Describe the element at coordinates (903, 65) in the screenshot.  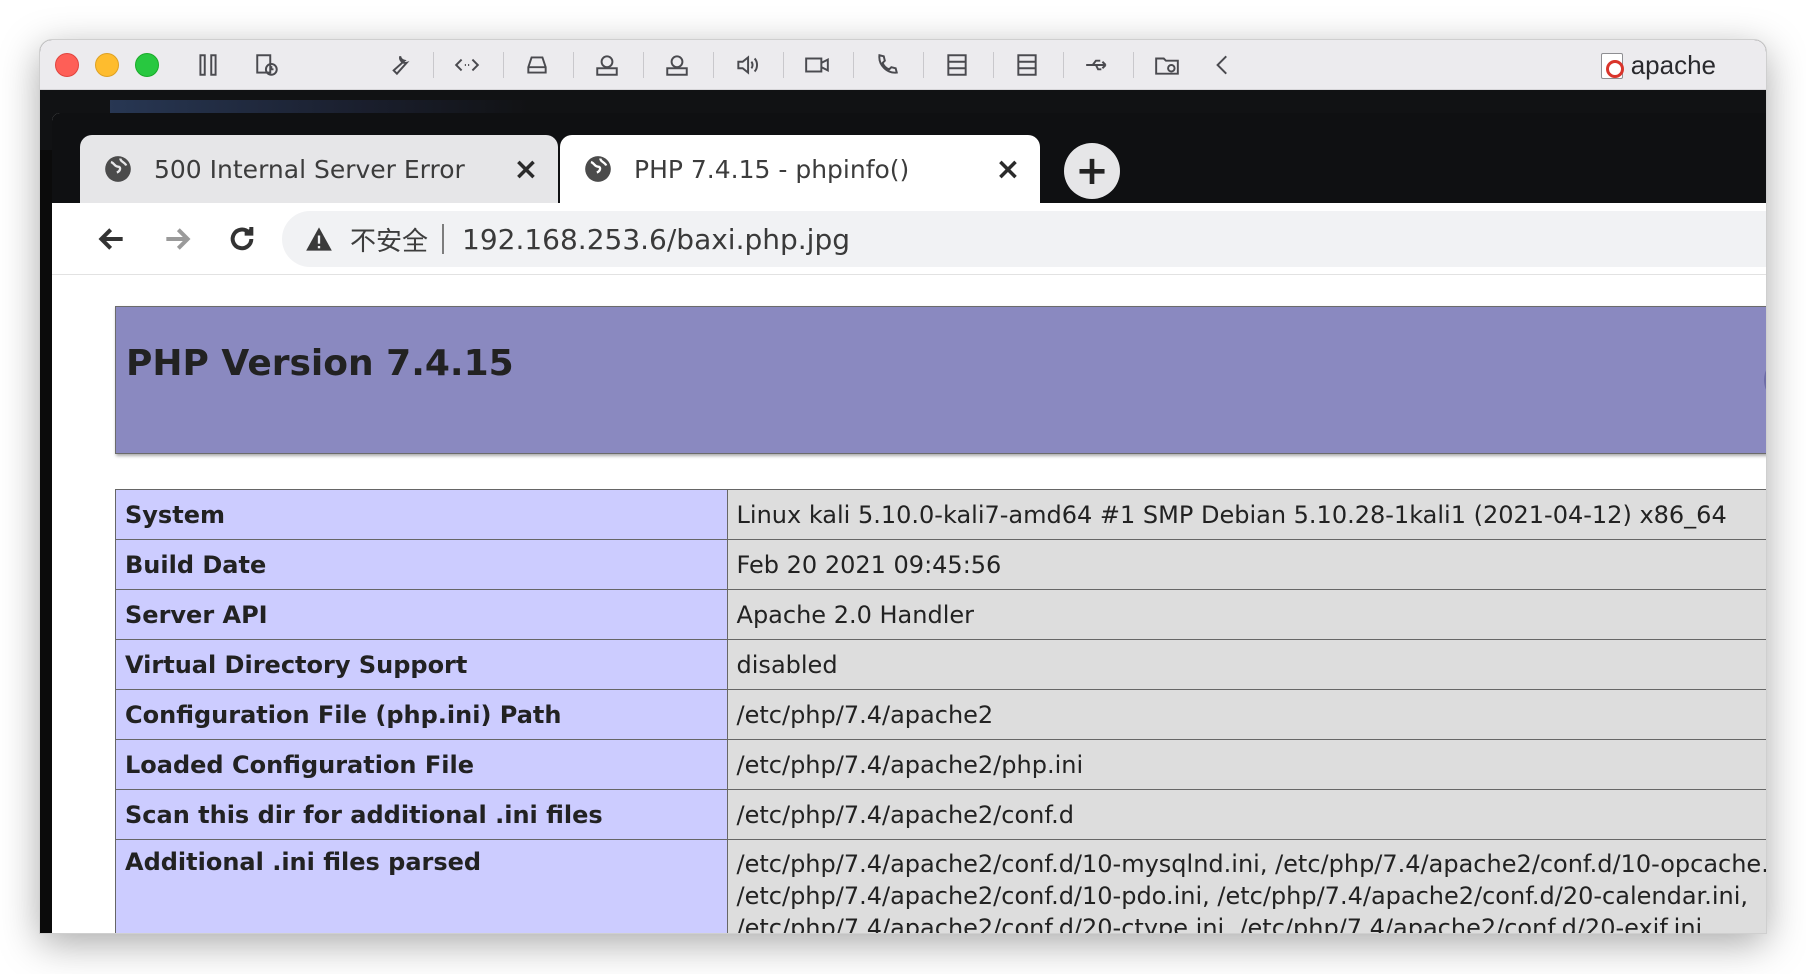
I see `vm-toolbar: apache` at that location.